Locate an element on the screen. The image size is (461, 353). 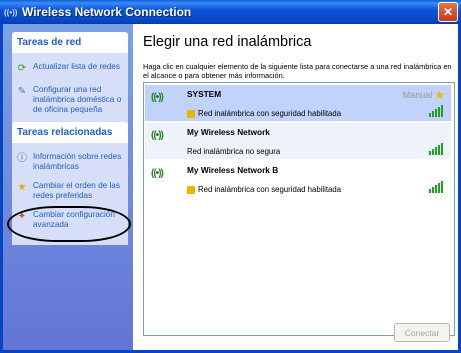
network-tasks-heading: Tareas de red is located at coordinates (70, 42).